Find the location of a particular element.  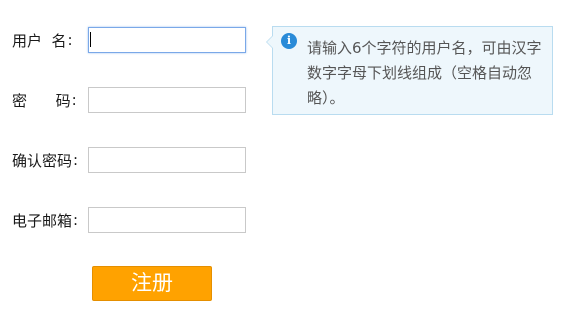

username-hint-tooltip: i 请输入6个字符的用户名，可由汉字数字字母下划线组成（空格自动忽略）。 is located at coordinates (409, 70).